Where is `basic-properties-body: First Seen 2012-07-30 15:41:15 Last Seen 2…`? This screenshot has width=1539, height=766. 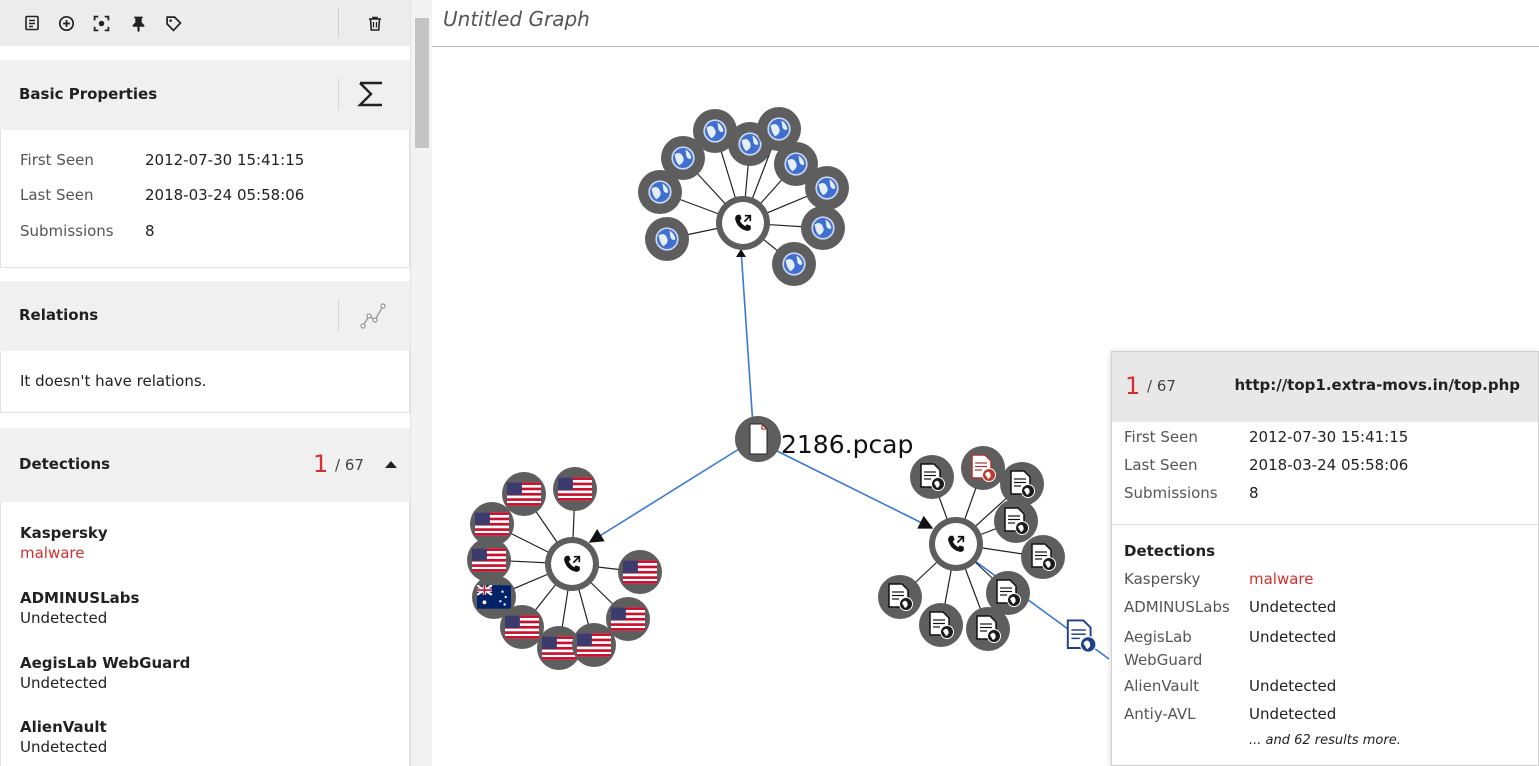
basic-properties-body: First Seen 2012-07-30 15:41:15 Last Seen 2… is located at coordinates (205, 199).